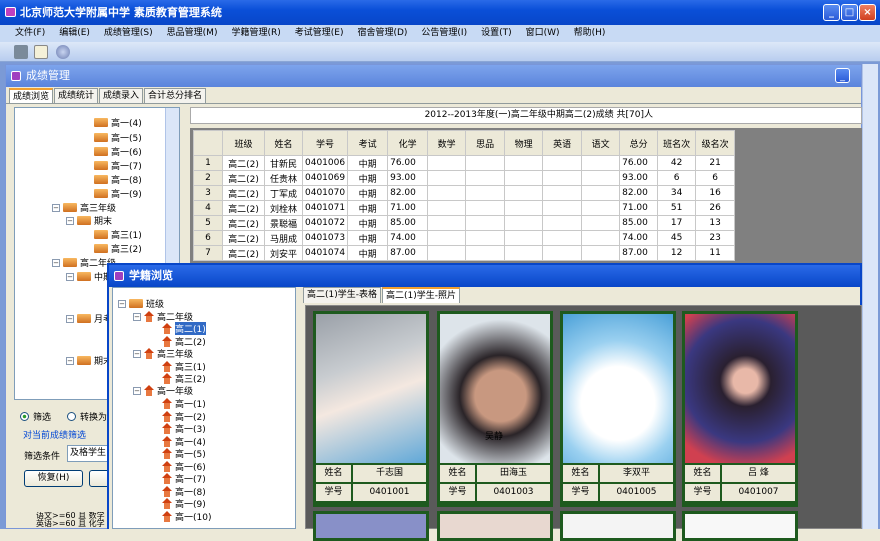 This screenshot has width=880, height=541. Describe the element at coordinates (382, 33) in the screenshot. I see `menu-item: 宿舍管理(D)` at that location.